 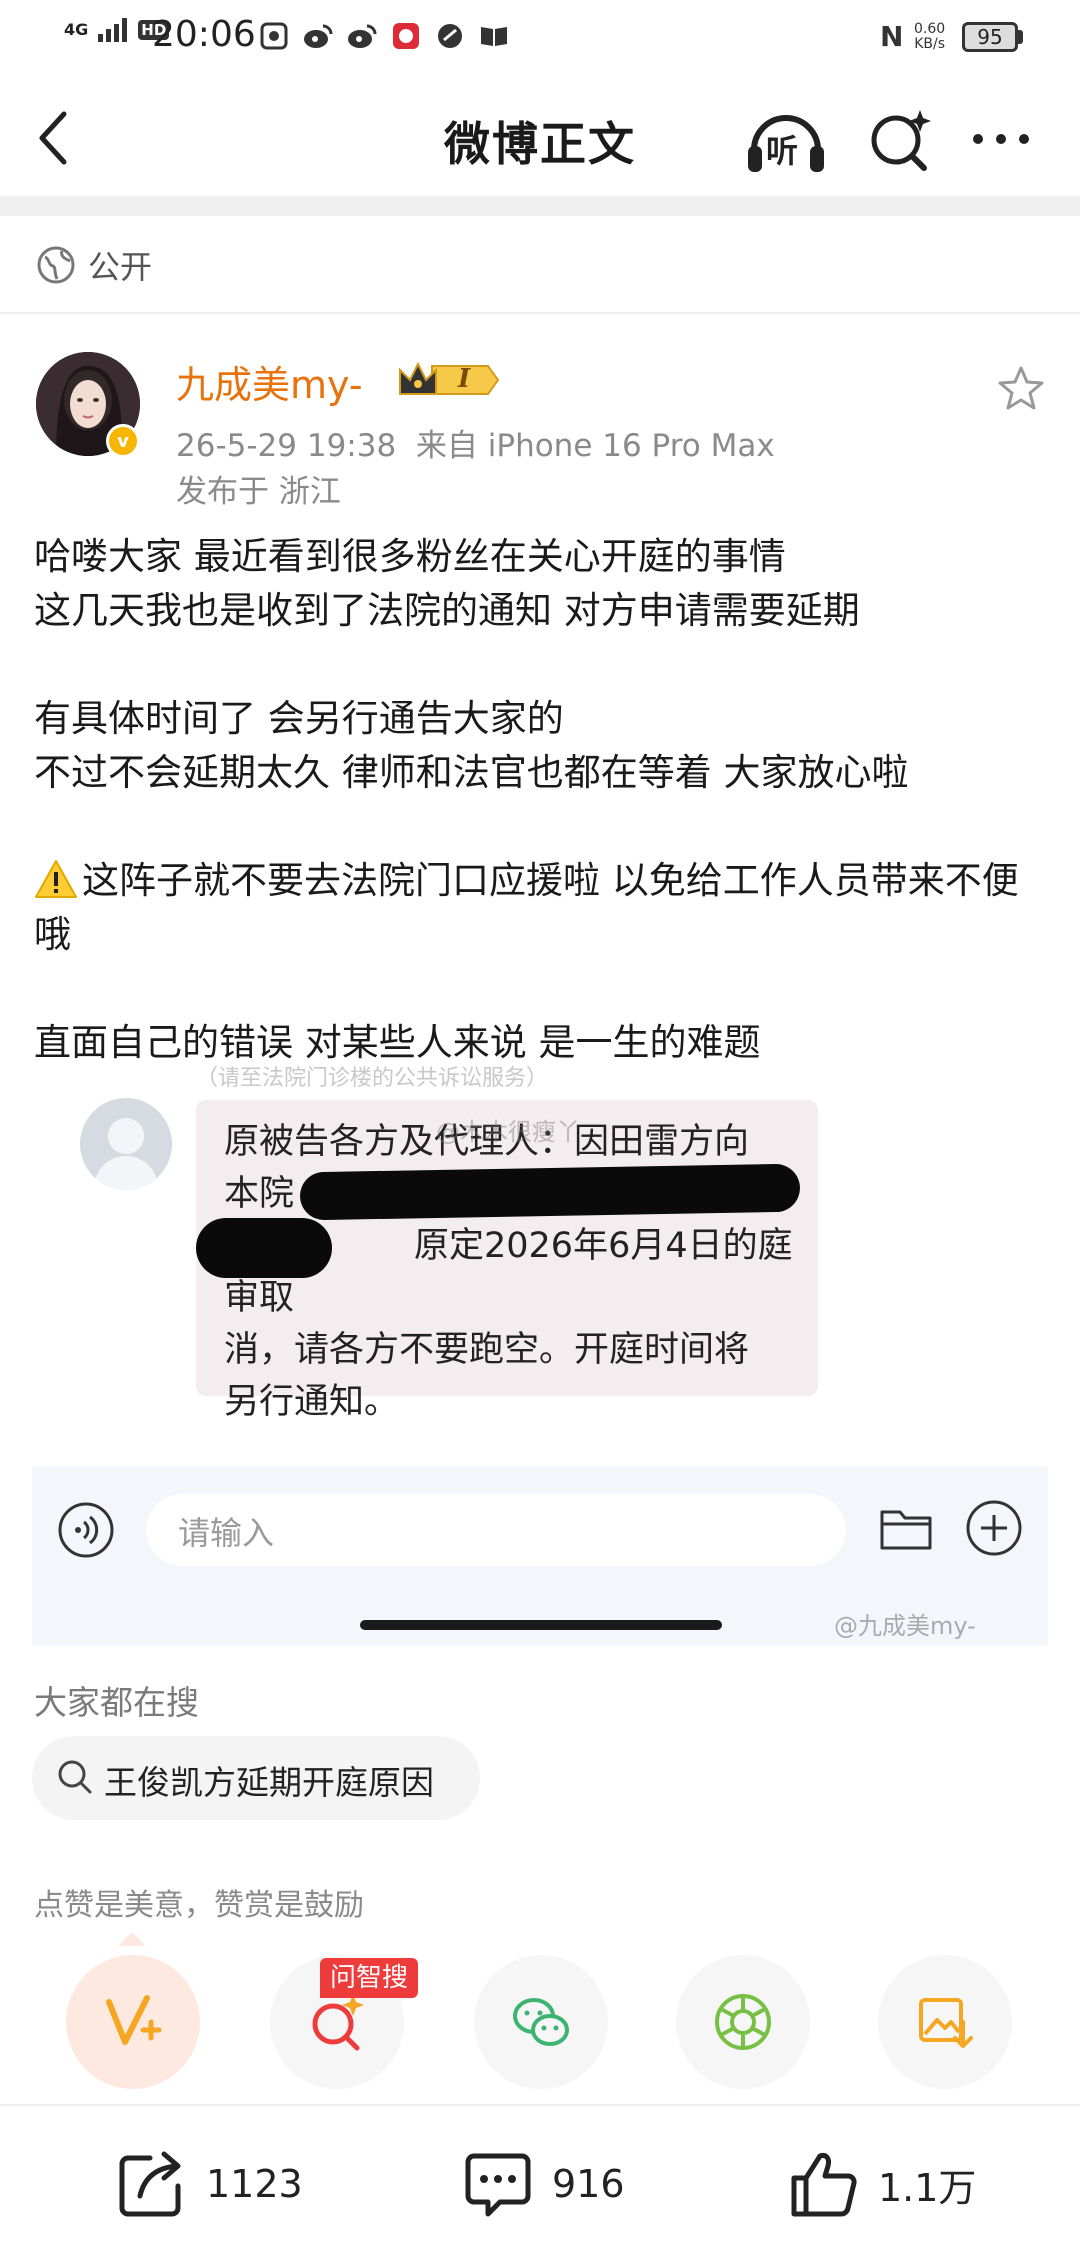 I want to click on notification-icons, so click(x=384, y=36).